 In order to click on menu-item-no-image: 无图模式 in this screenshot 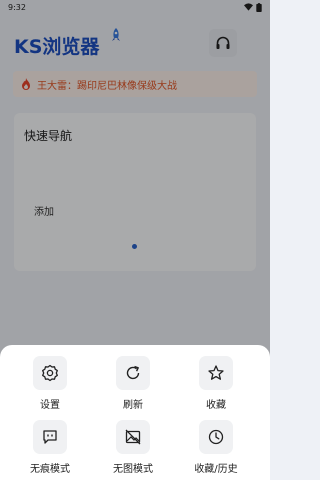, I will do `click(133, 447)`.